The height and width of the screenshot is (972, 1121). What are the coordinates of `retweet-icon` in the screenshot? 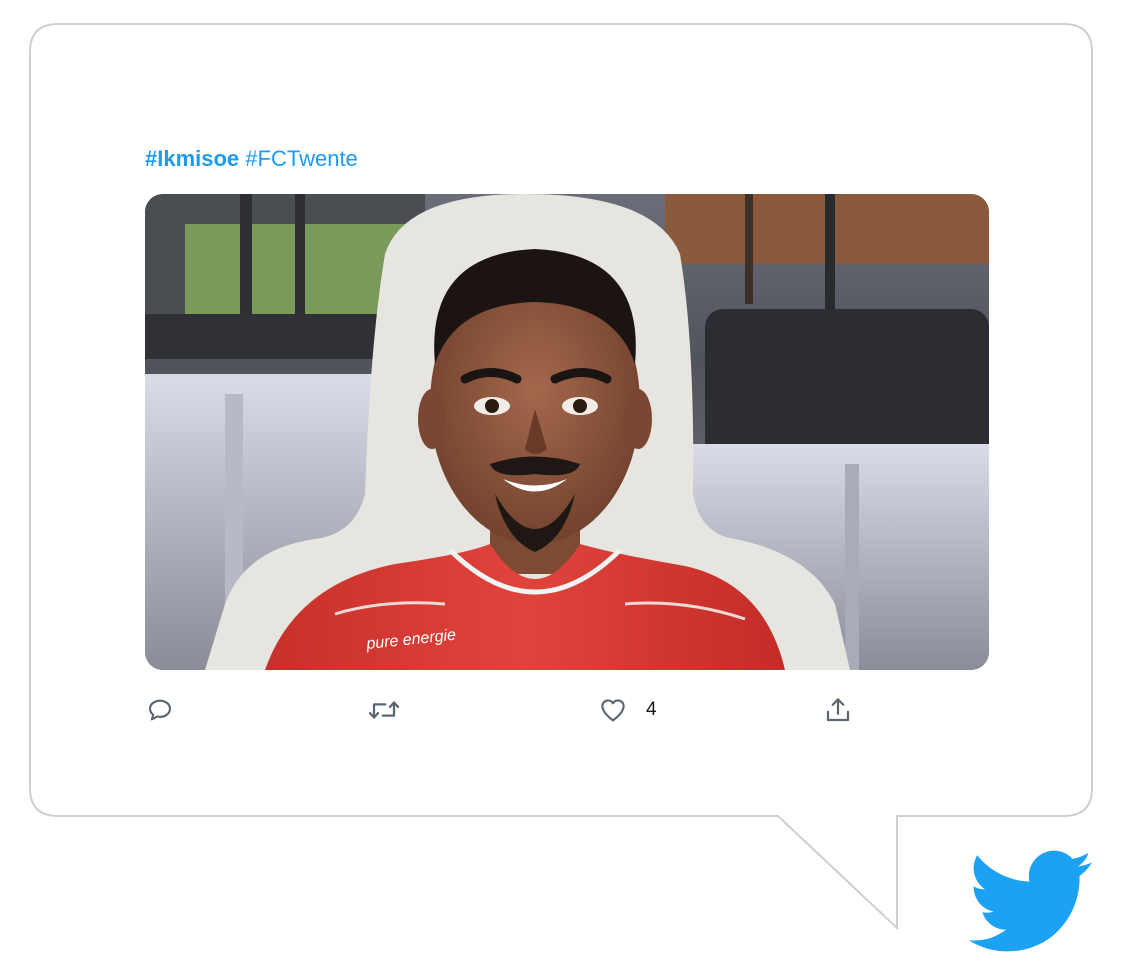 It's located at (384, 710).